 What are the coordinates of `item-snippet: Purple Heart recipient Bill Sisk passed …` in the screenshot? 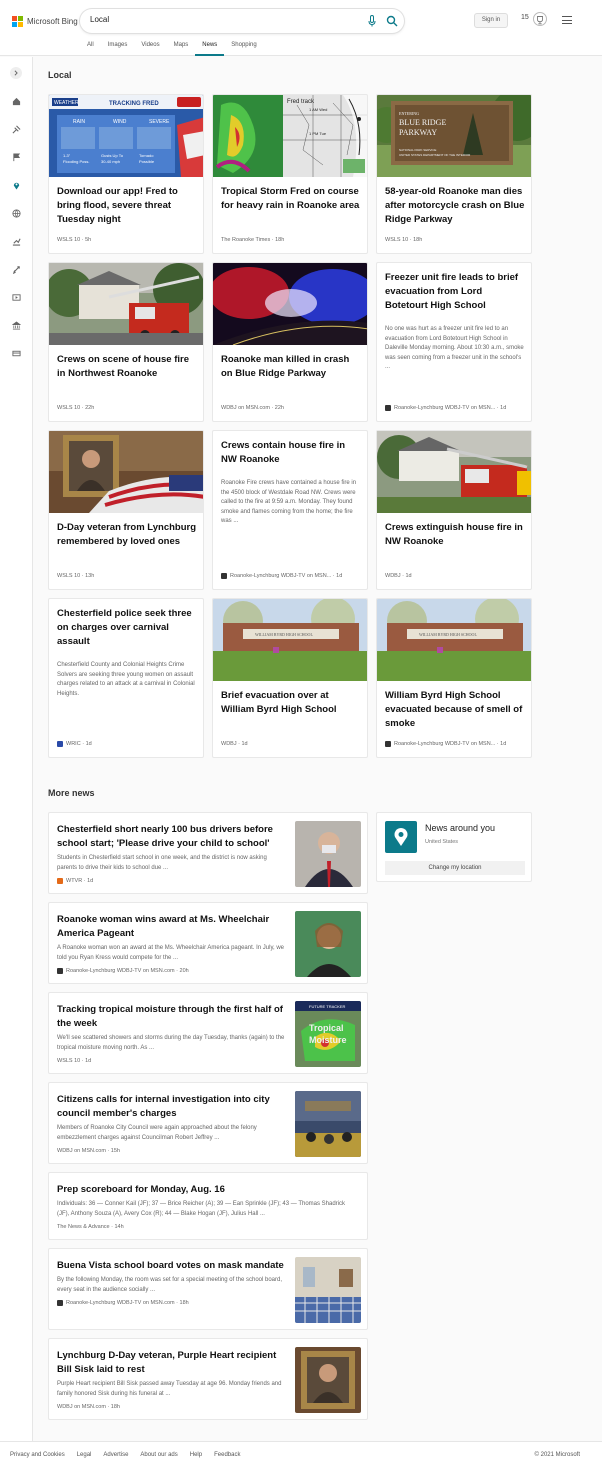 It's located at (169, 1389).